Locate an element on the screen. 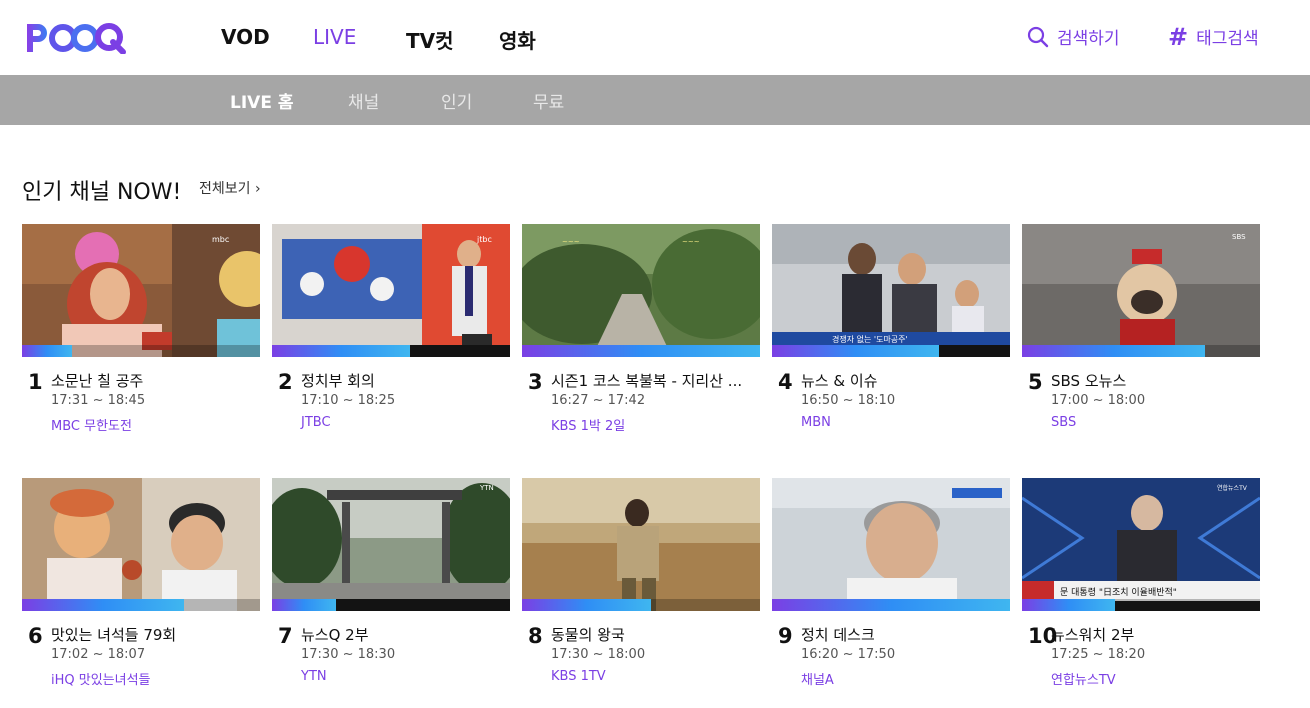  search-label: 검색하기 is located at coordinates (1088, 39).